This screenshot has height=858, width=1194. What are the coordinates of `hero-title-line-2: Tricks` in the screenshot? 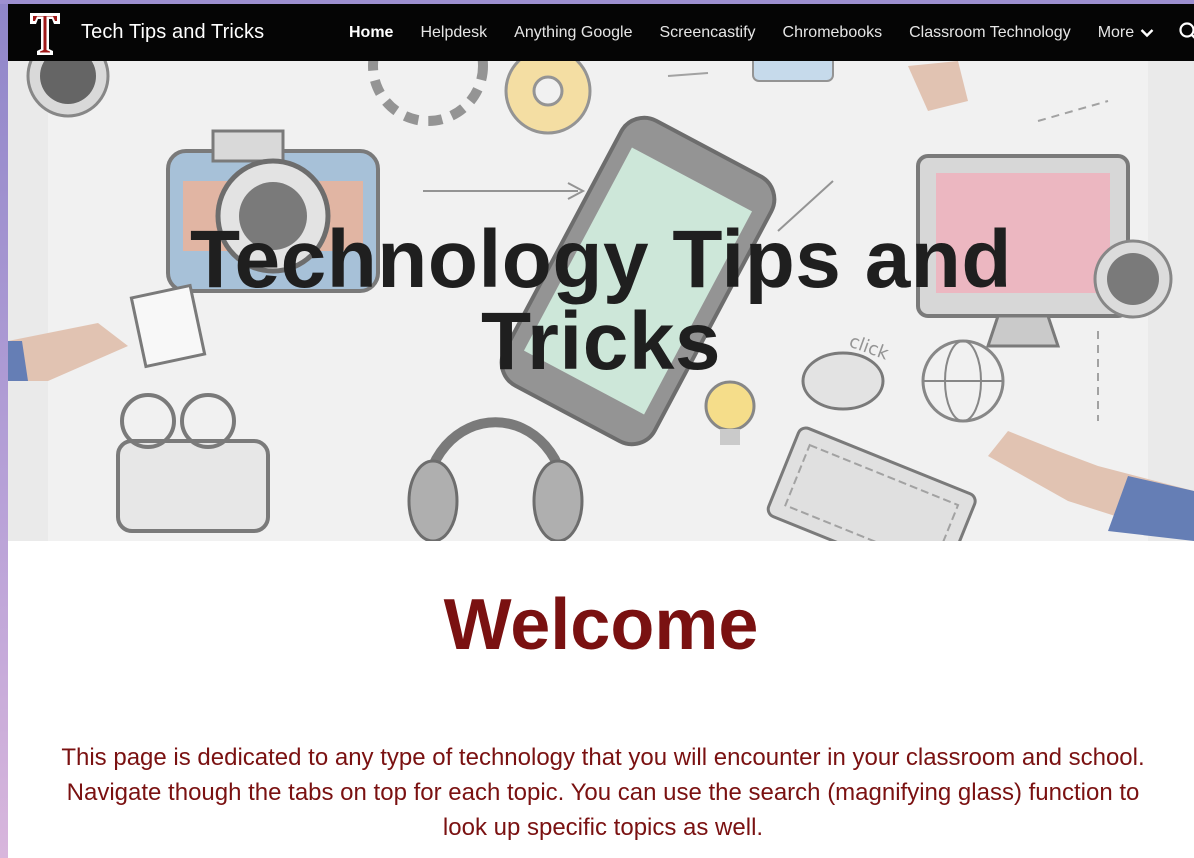 It's located at (601, 341).